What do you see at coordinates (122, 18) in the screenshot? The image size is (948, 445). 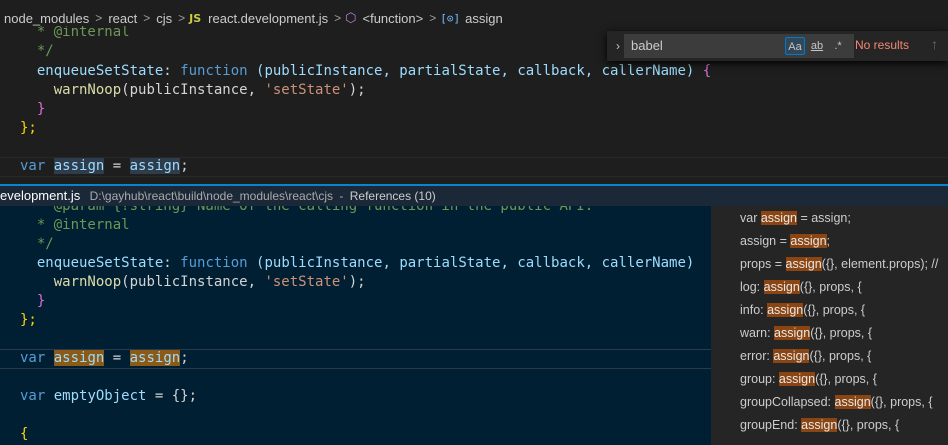 I see `breadcrumb-react: react` at bounding box center [122, 18].